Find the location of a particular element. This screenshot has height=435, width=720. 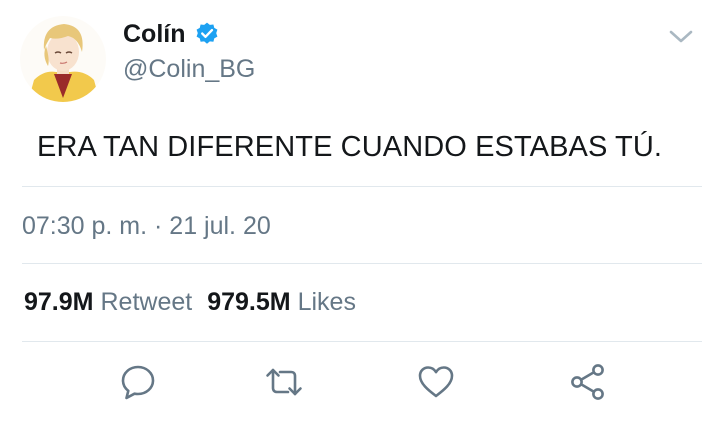

tweet-timestamp: 07:30 p. m. · 21 jul. 20 is located at coordinates (146, 226).